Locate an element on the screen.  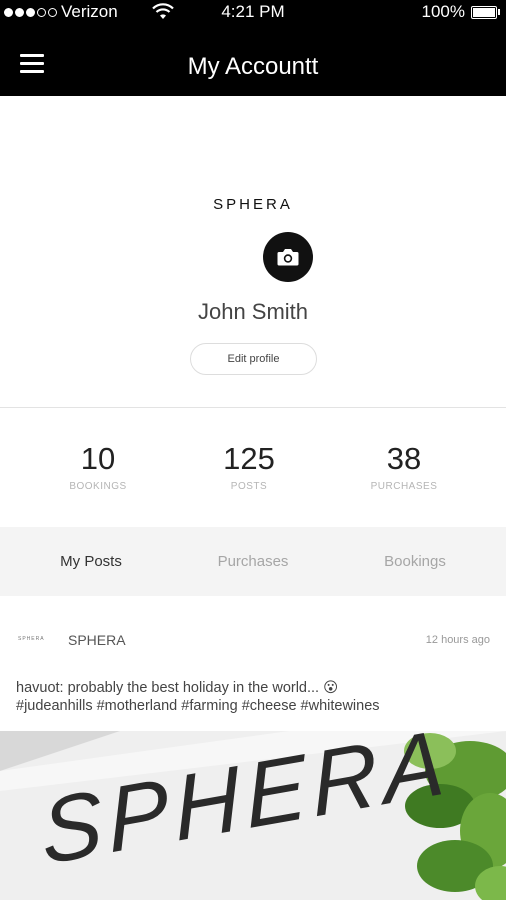
stat-posts: 125 POSTS is located at coordinates (249, 466).